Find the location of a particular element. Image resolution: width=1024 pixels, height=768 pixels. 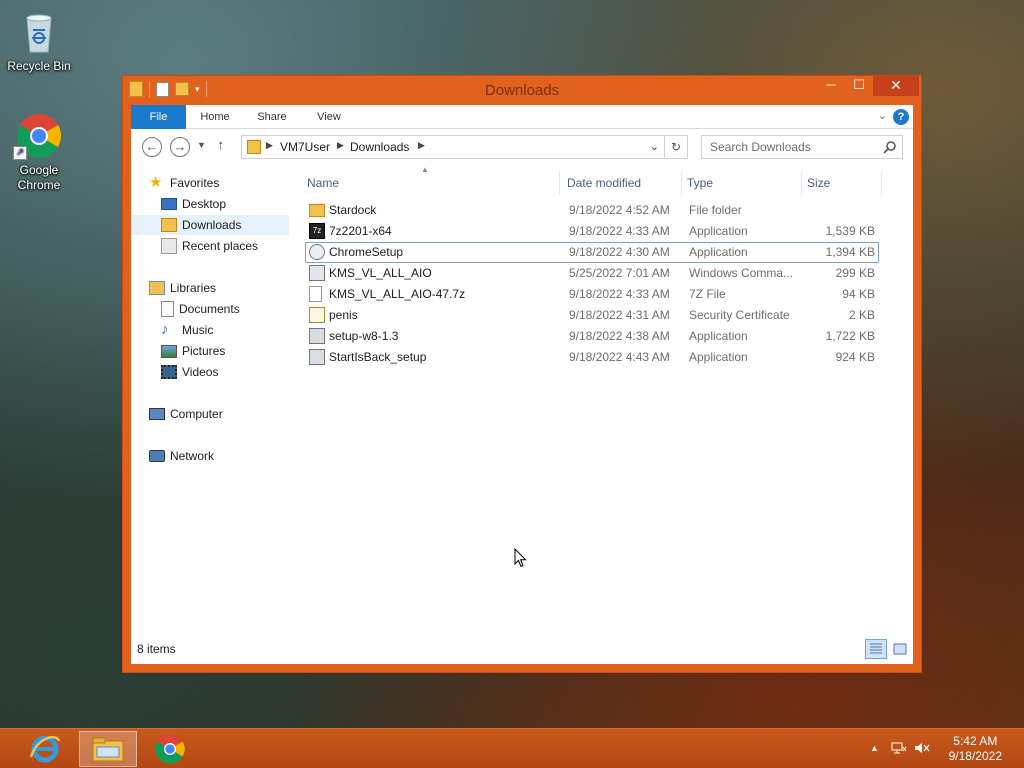

file-date: 9/18/2022 4:33 AM is located at coordinates (619, 231).